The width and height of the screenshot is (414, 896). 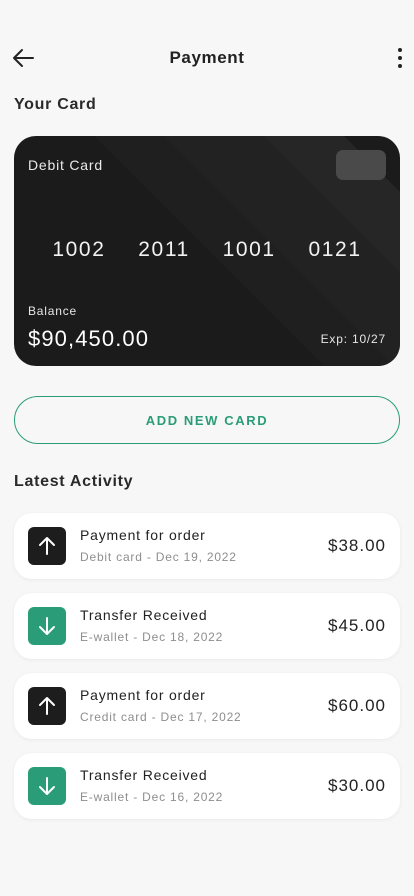 What do you see at coordinates (357, 705) in the screenshot?
I see `activity-amount: $60.00` at bounding box center [357, 705].